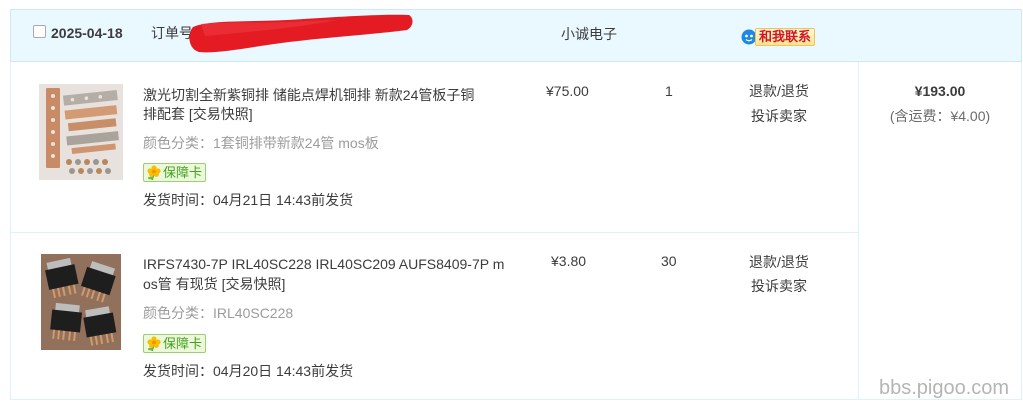  I want to click on product-title-link: os管 有现货, so click(180, 284).